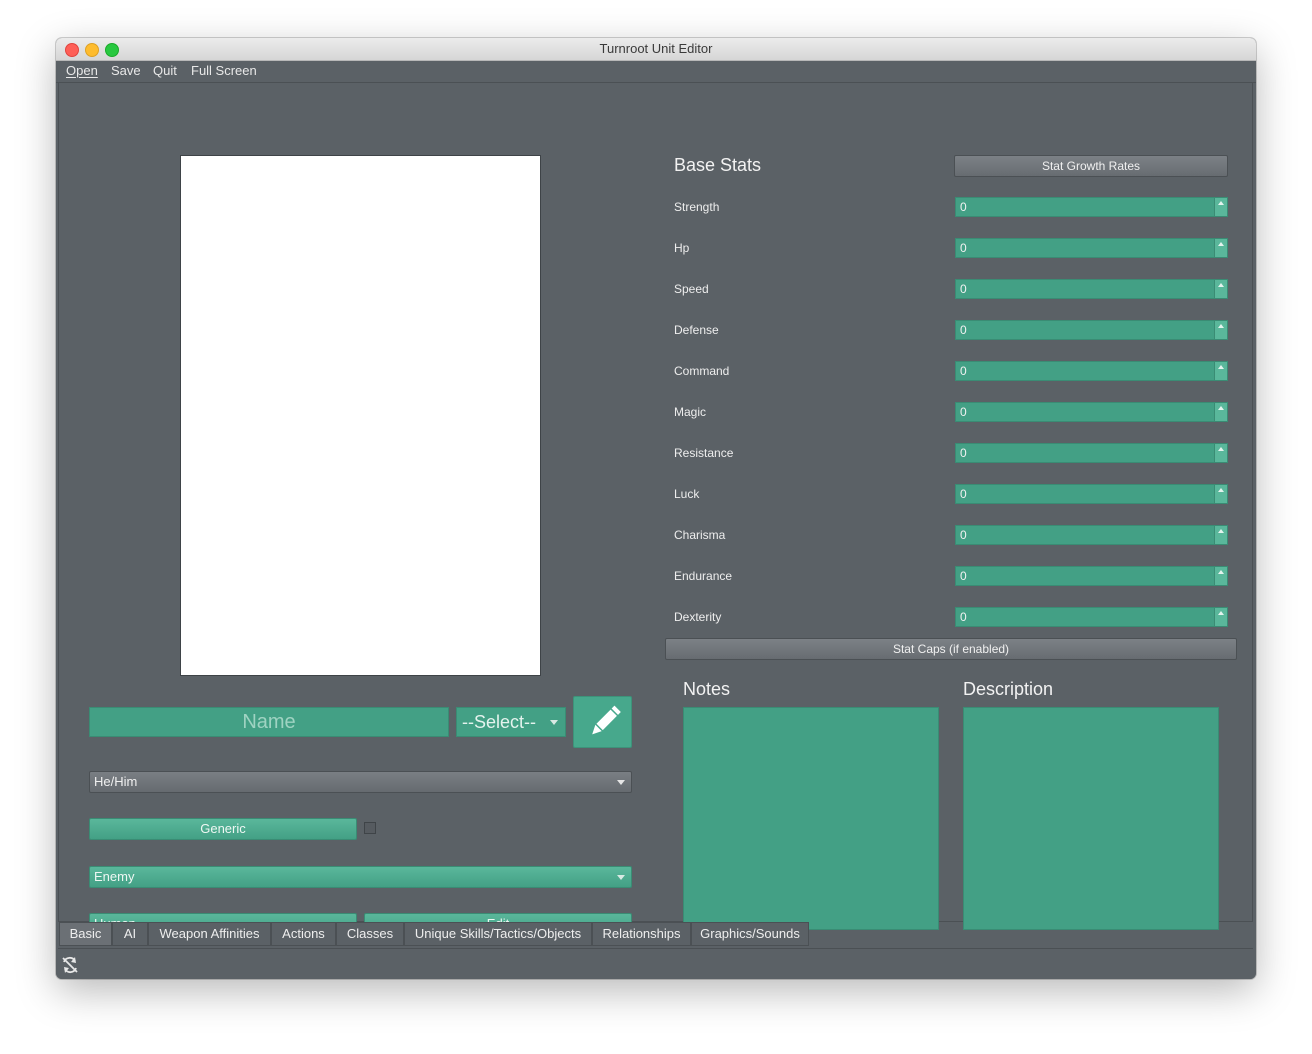 This screenshot has height=1054, width=1312. I want to click on stat-label-strength: Strength, so click(697, 207).